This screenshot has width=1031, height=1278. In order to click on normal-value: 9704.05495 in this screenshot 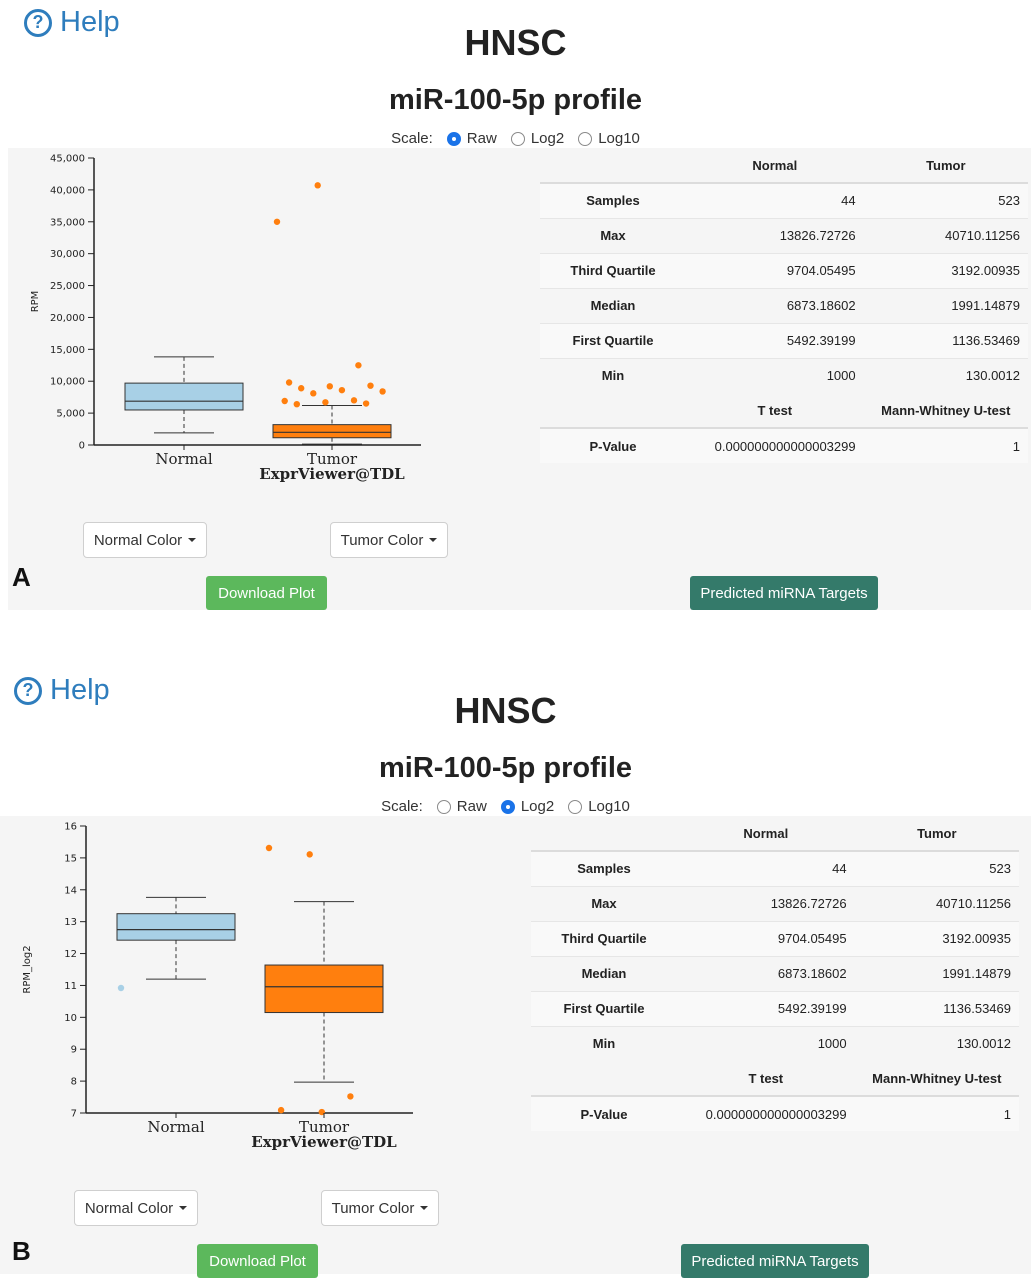, I will do `click(775, 270)`.